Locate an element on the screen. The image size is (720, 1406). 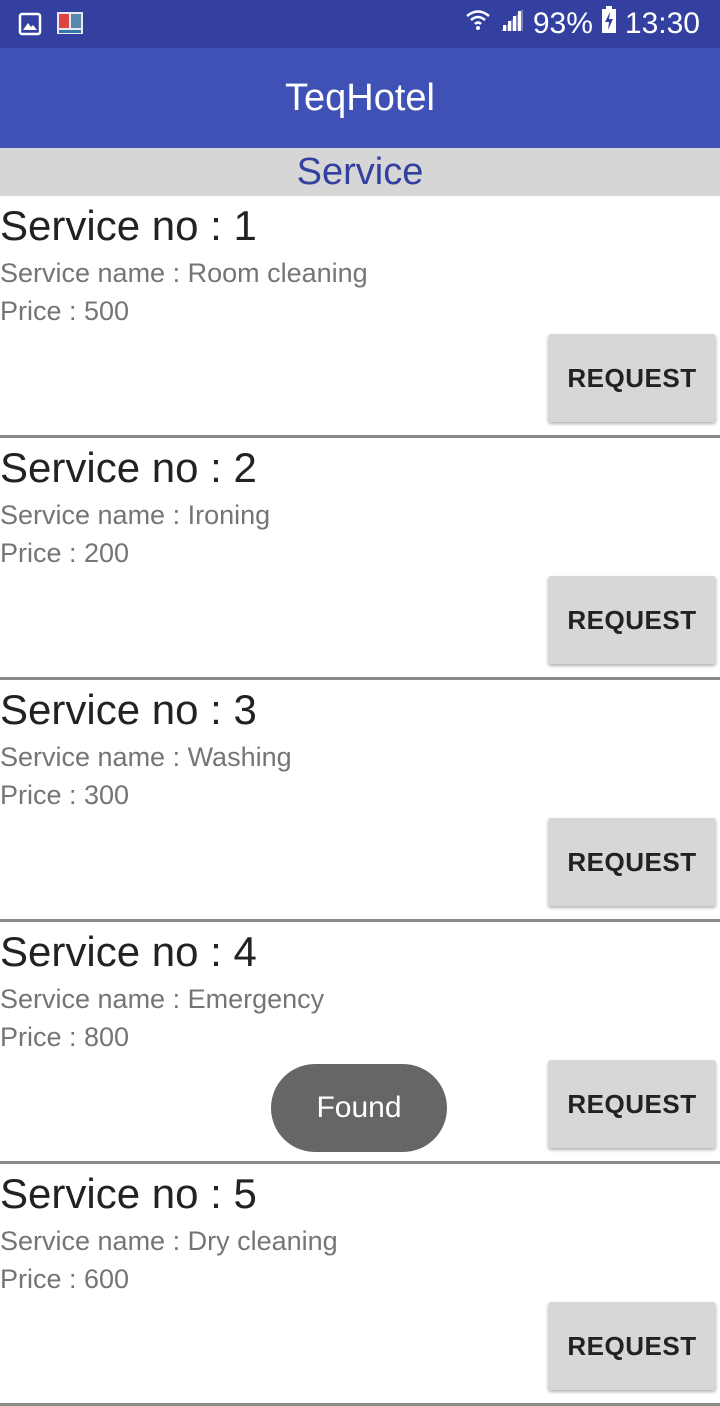
service-price: Price : 200 is located at coordinates (65, 553).